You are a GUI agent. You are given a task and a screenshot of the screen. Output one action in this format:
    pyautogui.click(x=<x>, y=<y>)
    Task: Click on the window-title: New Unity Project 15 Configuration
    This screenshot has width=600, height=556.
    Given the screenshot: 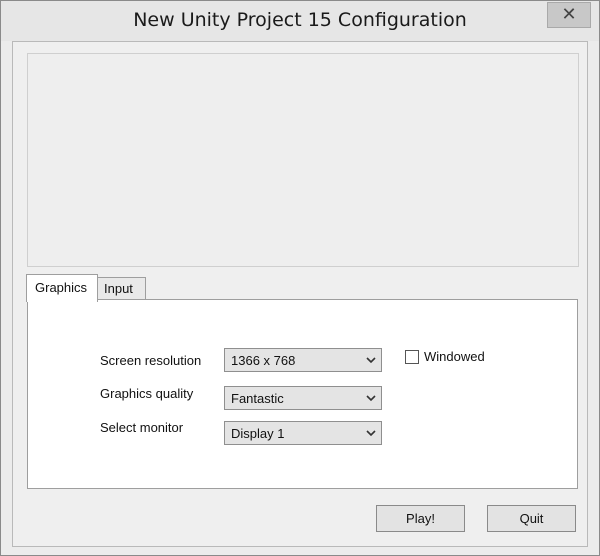 What is the action you would take?
    pyautogui.click(x=300, y=20)
    